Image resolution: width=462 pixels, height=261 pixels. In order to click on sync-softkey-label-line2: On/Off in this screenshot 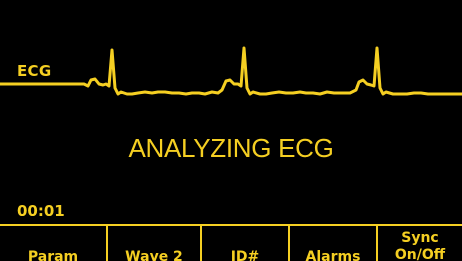, I will do `click(420, 254)`.